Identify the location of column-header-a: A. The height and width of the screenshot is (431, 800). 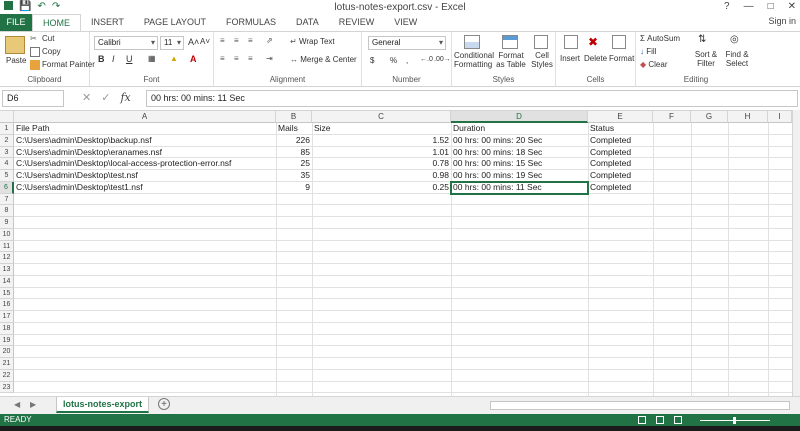
(145, 117).